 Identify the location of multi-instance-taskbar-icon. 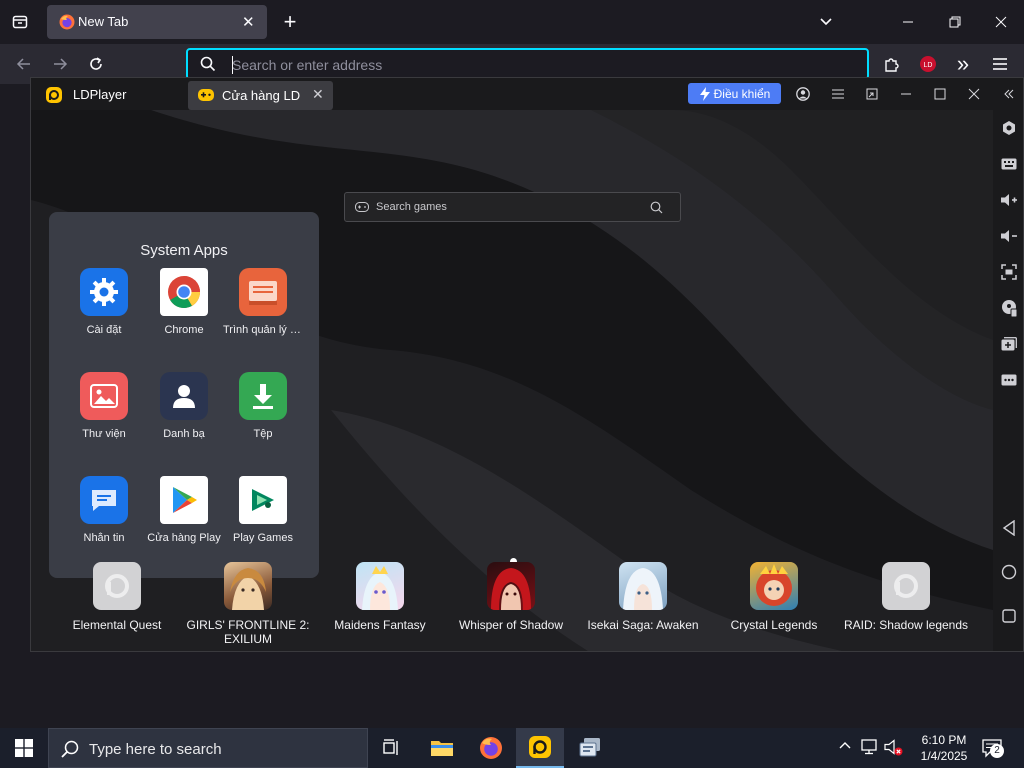
(590, 748).